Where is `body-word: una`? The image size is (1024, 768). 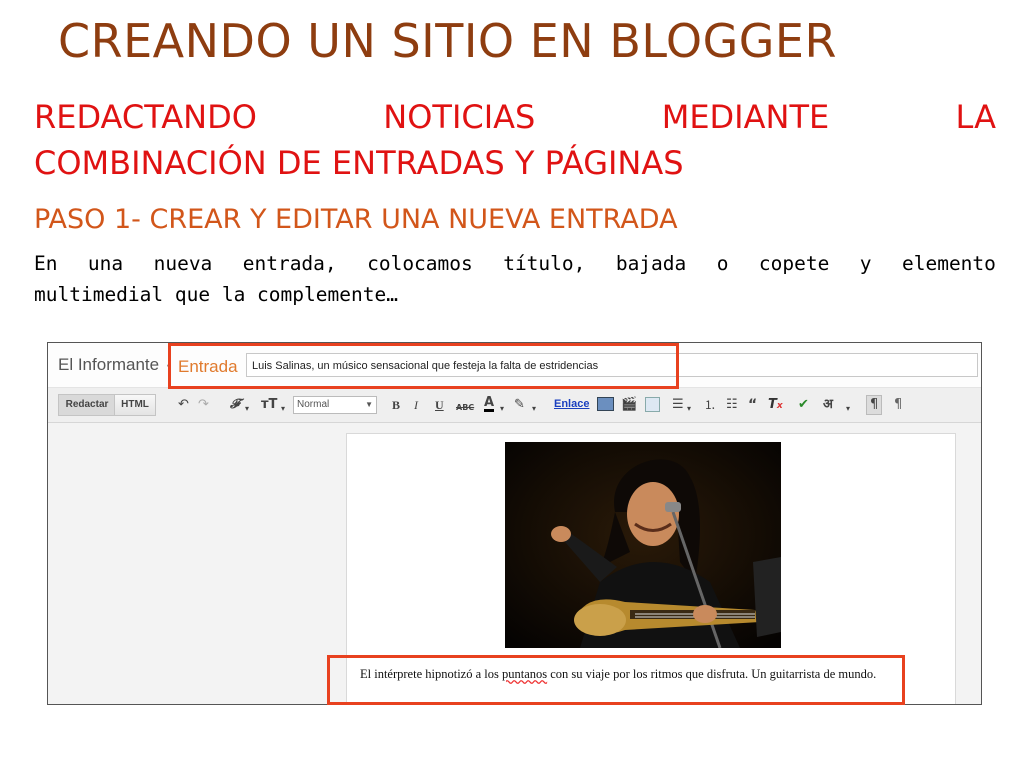
body-word: una is located at coordinates (105, 263).